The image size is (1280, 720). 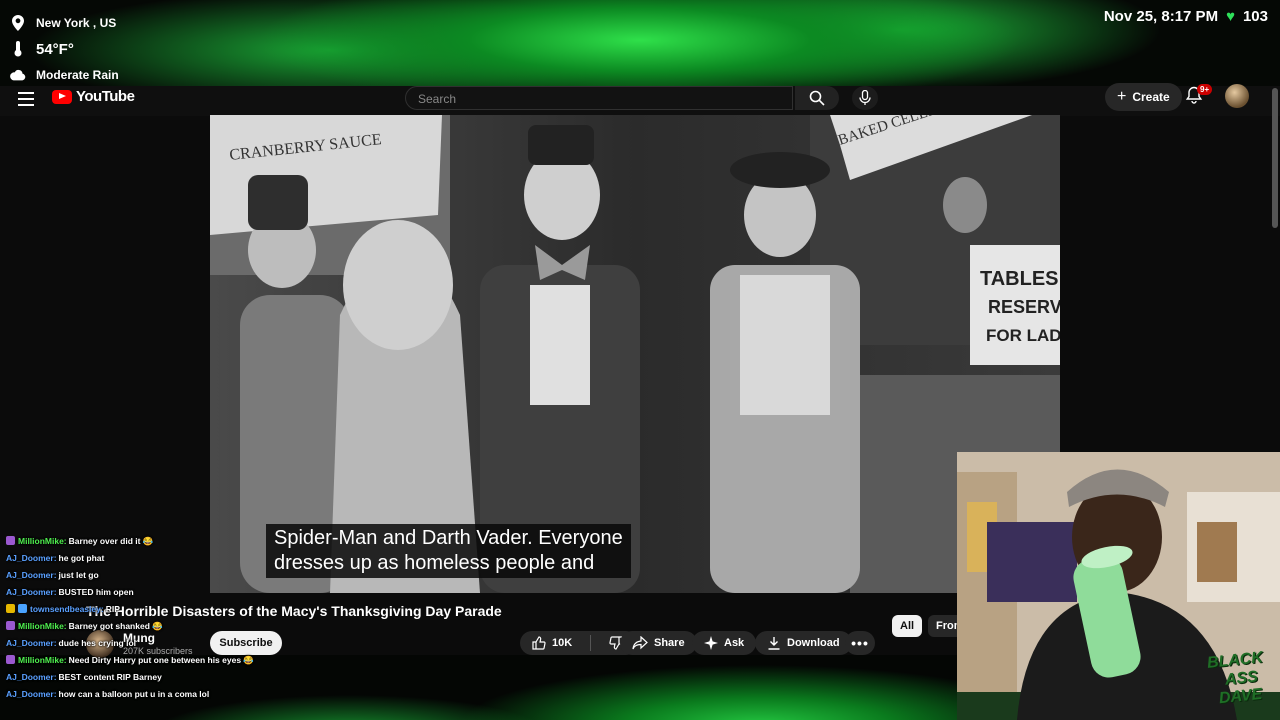 What do you see at coordinates (1024, 307) in the screenshot?
I see `sign-tables-line2: RESERVE` at bounding box center [1024, 307].